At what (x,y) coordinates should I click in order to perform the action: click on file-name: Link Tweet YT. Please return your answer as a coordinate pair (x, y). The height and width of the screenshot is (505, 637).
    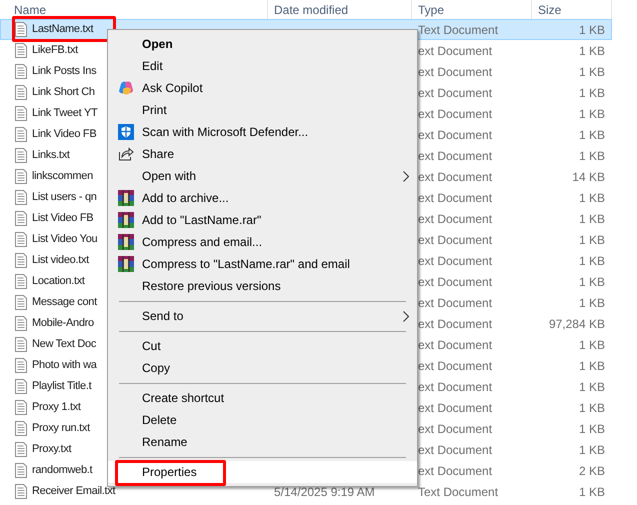
    Looking at the image, I should click on (65, 114).